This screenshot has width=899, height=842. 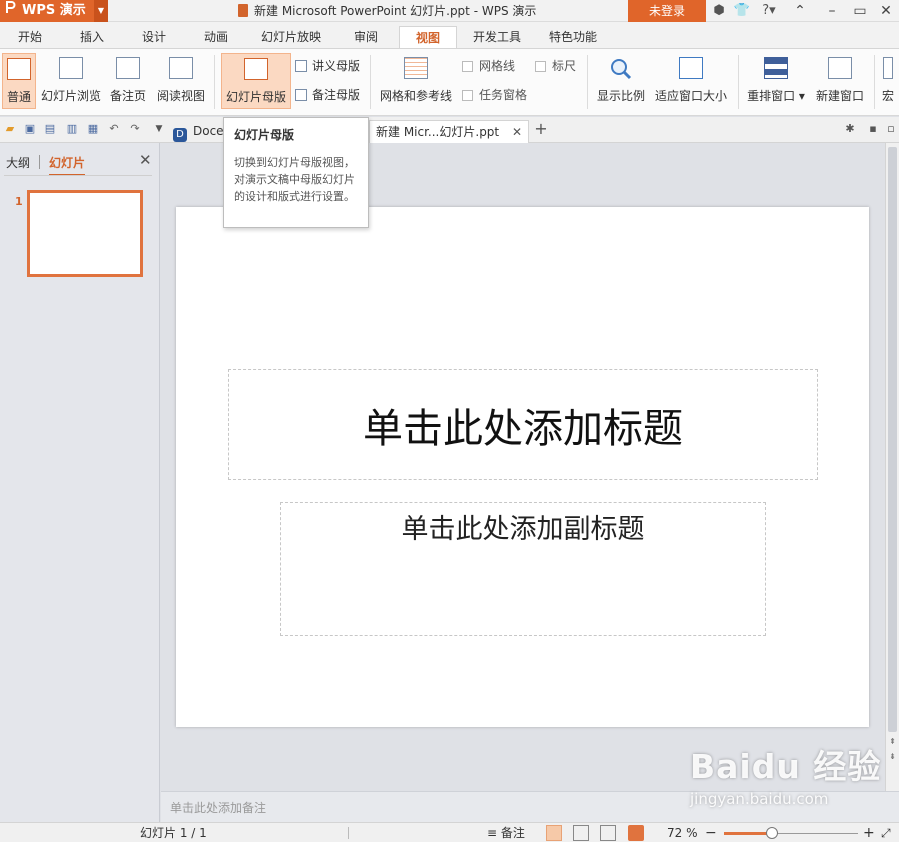 What do you see at coordinates (497, 37) in the screenshot?
I see `tab-developer: 开发工具` at bounding box center [497, 37].